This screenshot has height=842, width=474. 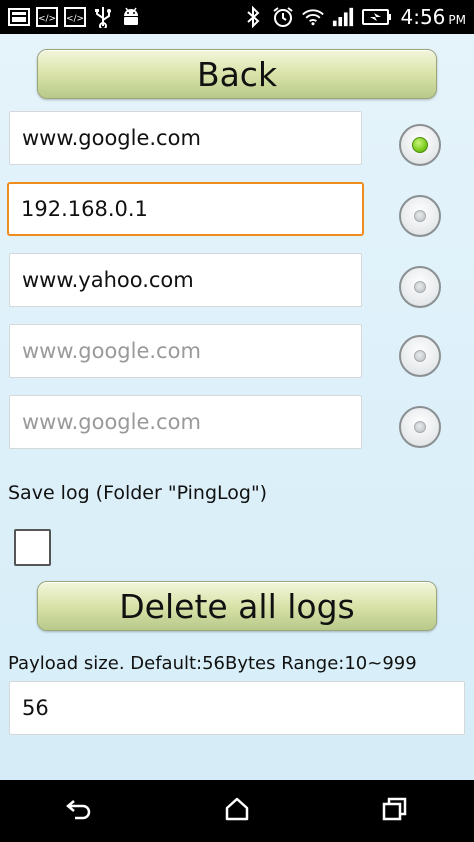 What do you see at coordinates (32, 547) in the screenshot?
I see `save-log-checkbox` at bounding box center [32, 547].